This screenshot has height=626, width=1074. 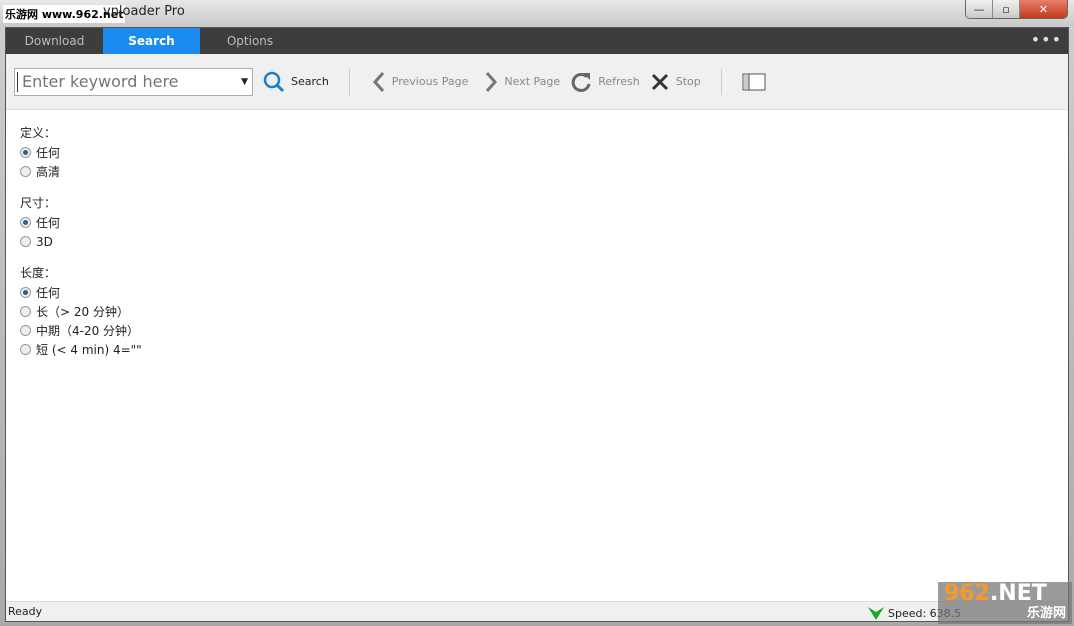 What do you see at coordinates (544, 171) in the screenshot?
I see `filter-option: 高清` at bounding box center [544, 171].